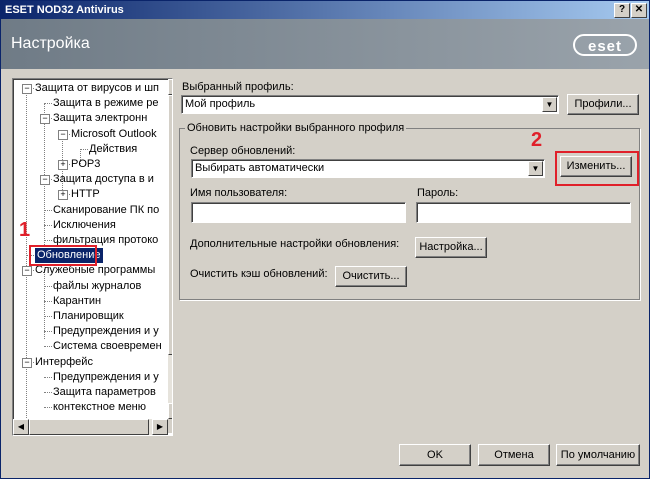 The width and height of the screenshot is (650, 503). What do you see at coordinates (103, 179) in the screenshot?
I see `tree-item: Защита доступа в и` at bounding box center [103, 179].